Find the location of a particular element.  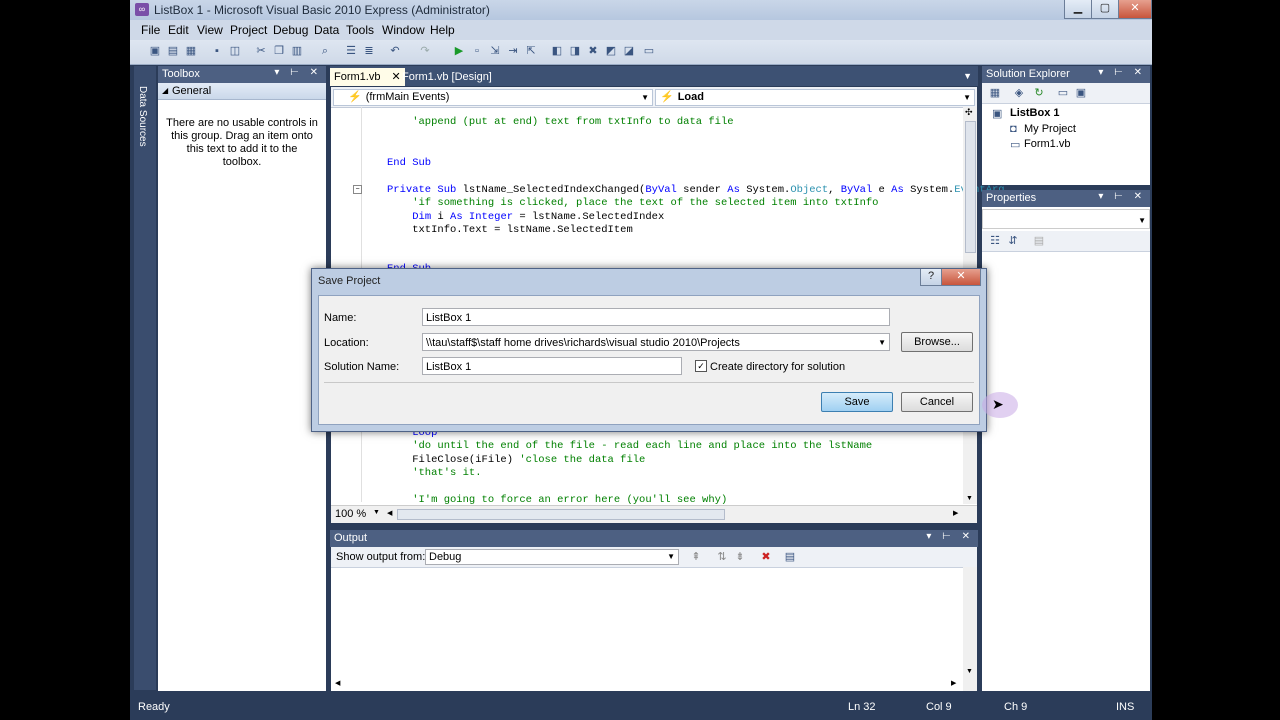

save-button: Save is located at coordinates (857, 402).